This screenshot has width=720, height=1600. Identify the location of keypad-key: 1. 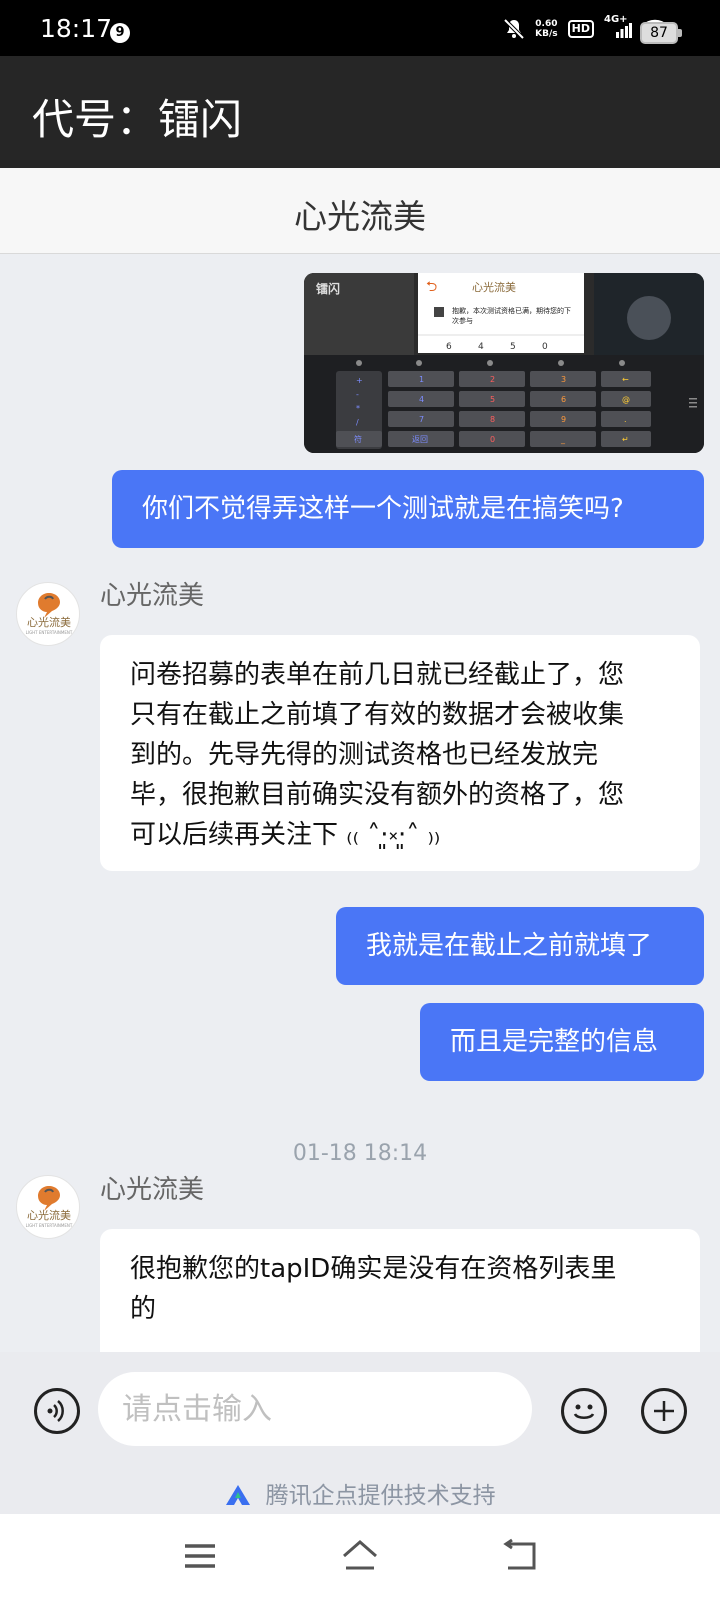
(421, 379).